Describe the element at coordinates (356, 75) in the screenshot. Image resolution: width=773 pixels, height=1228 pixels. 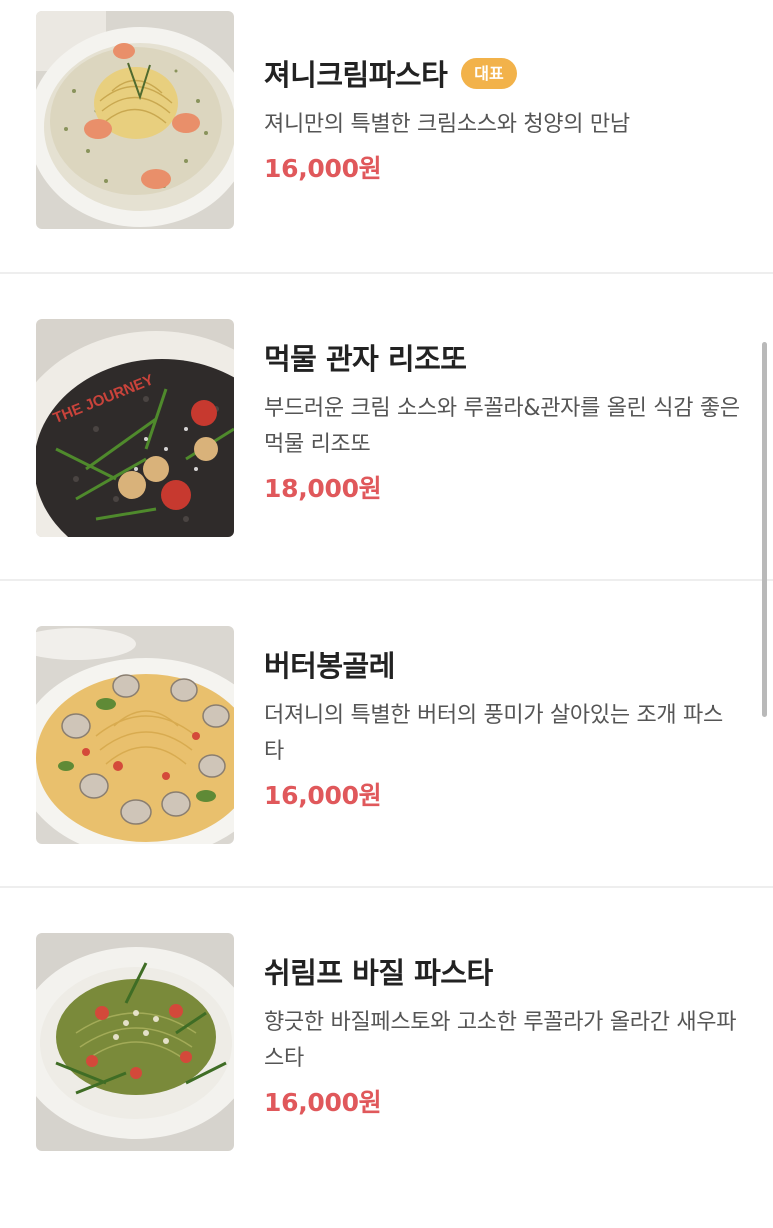
I see `menu-item-name: 져니크림파스타` at that location.